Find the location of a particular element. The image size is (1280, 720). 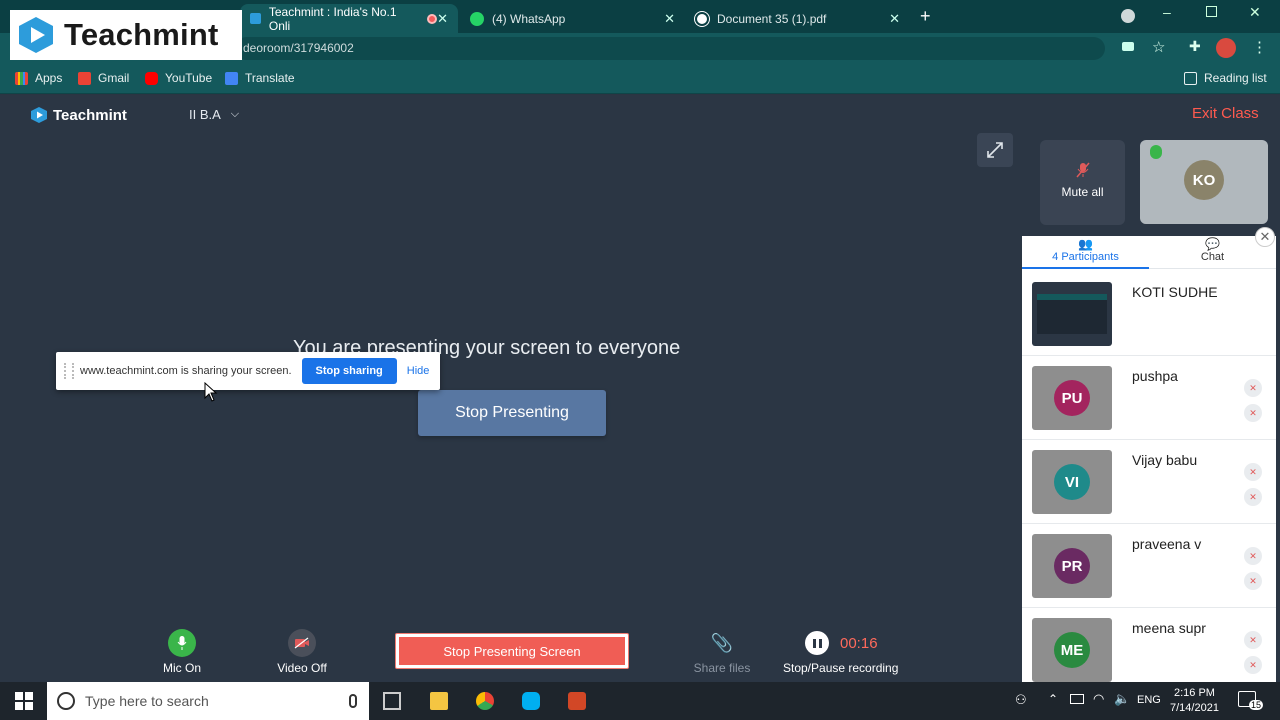

battery-icon is located at coordinates (1077, 699).